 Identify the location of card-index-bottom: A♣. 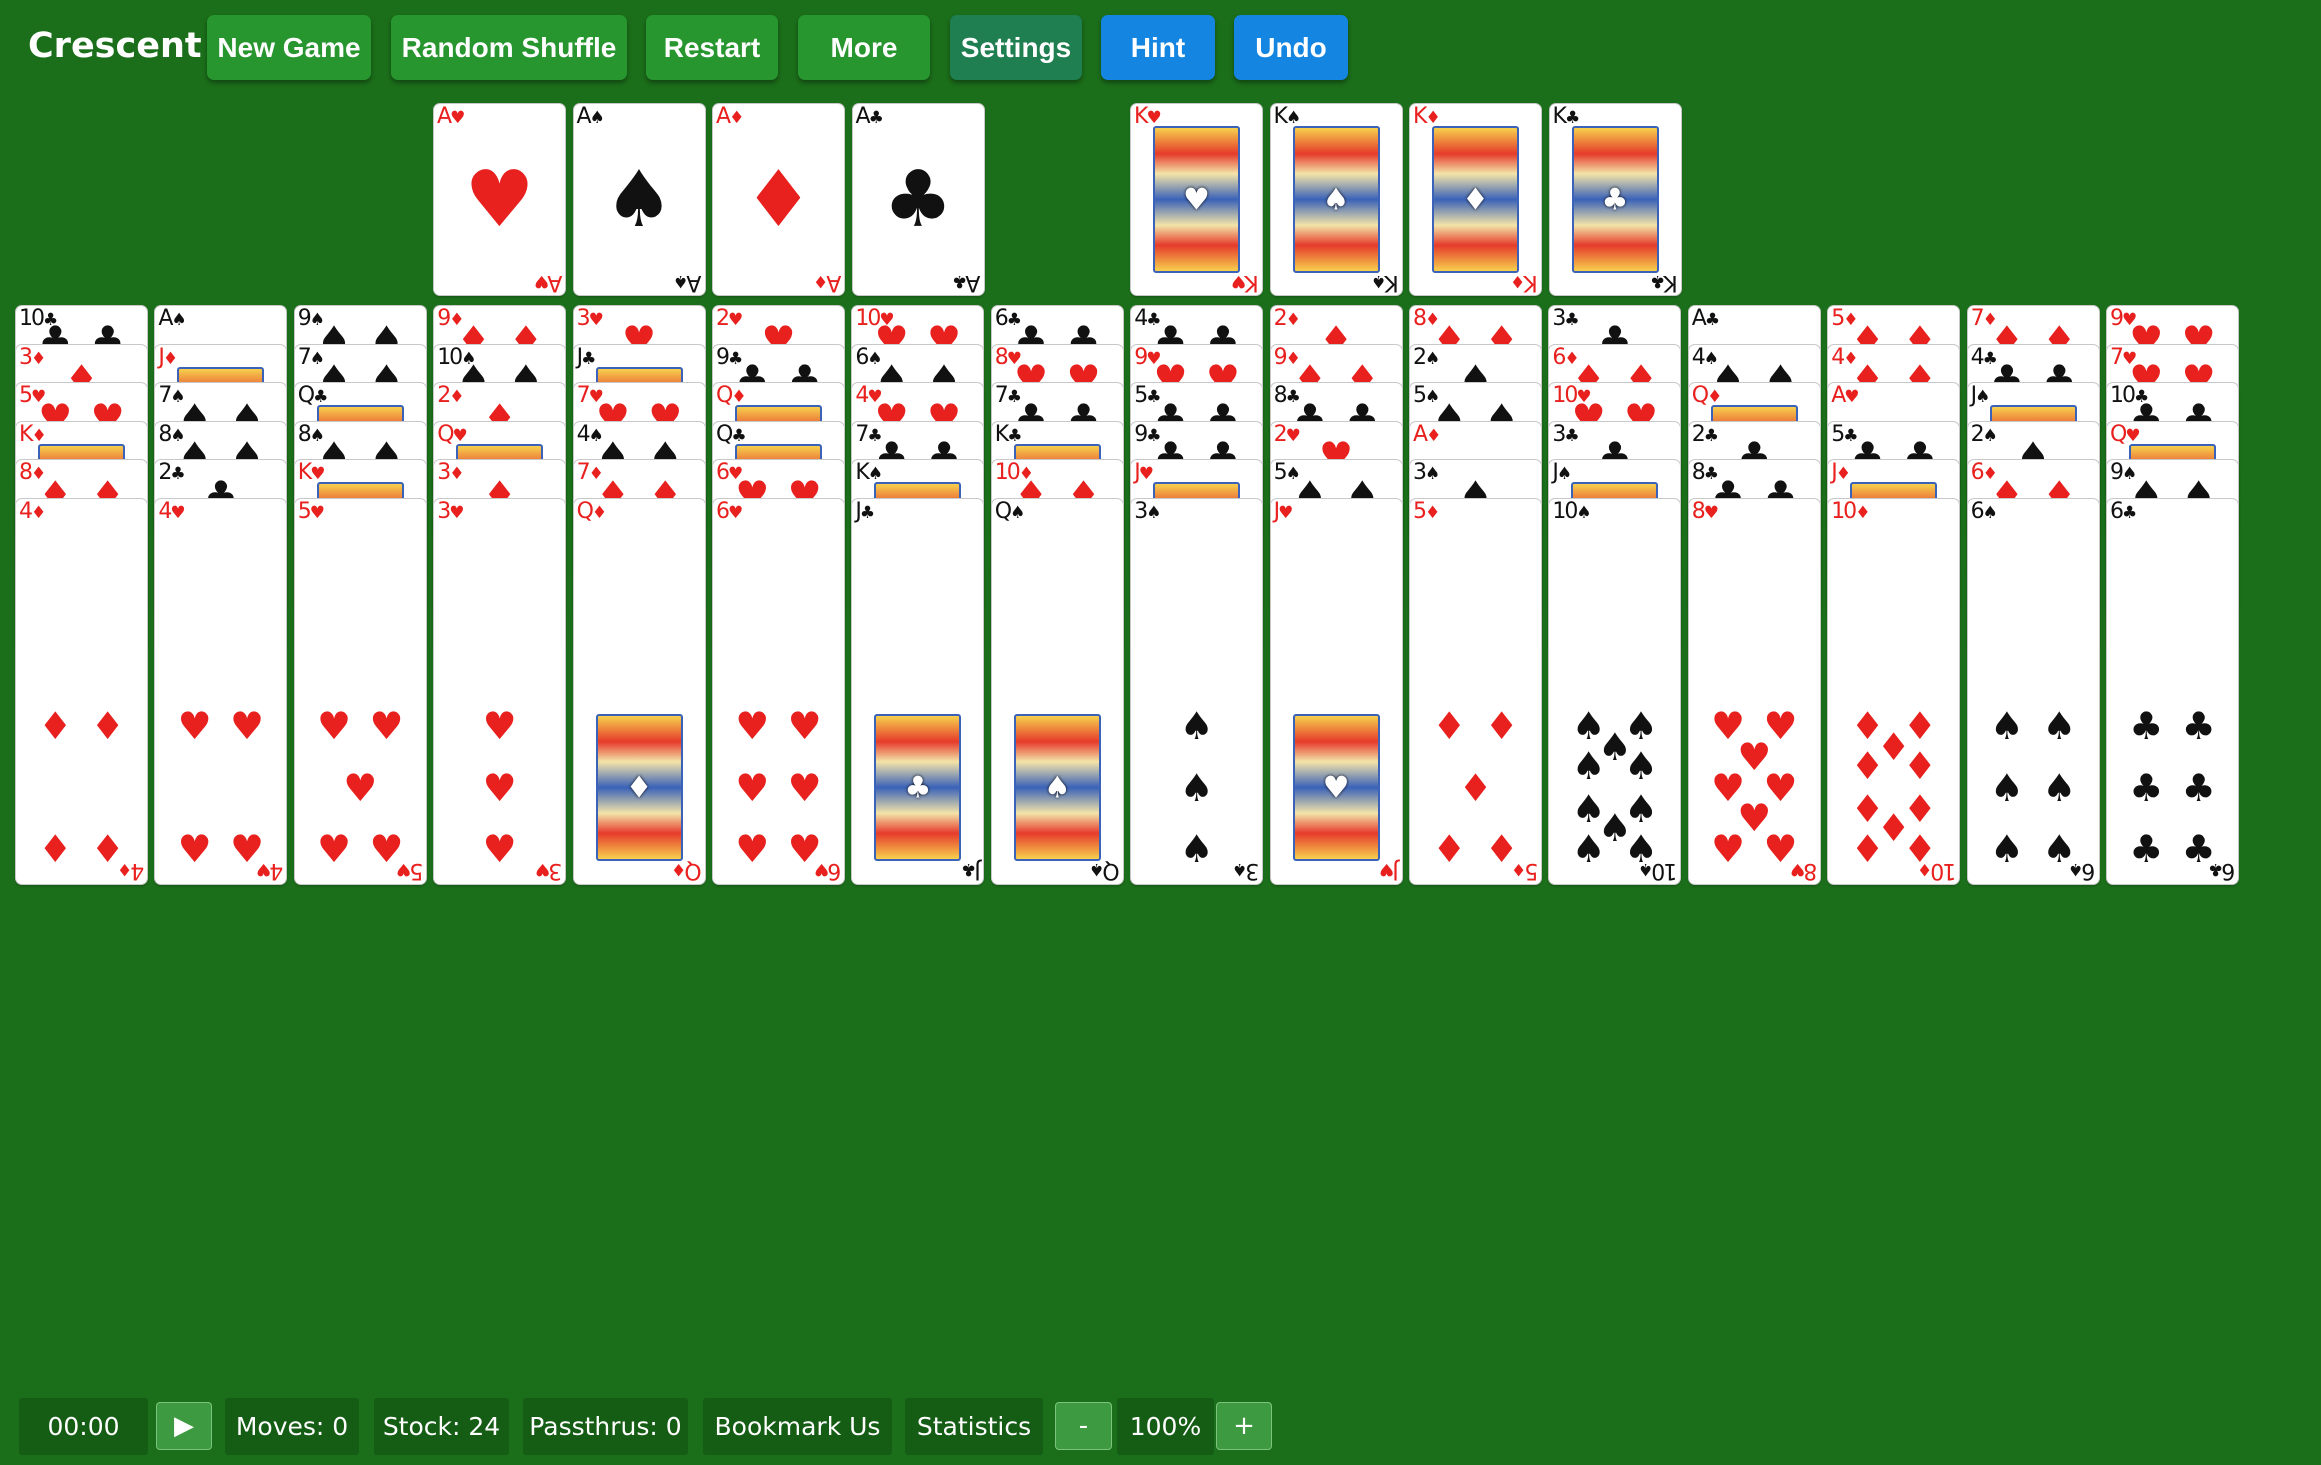
(966, 282).